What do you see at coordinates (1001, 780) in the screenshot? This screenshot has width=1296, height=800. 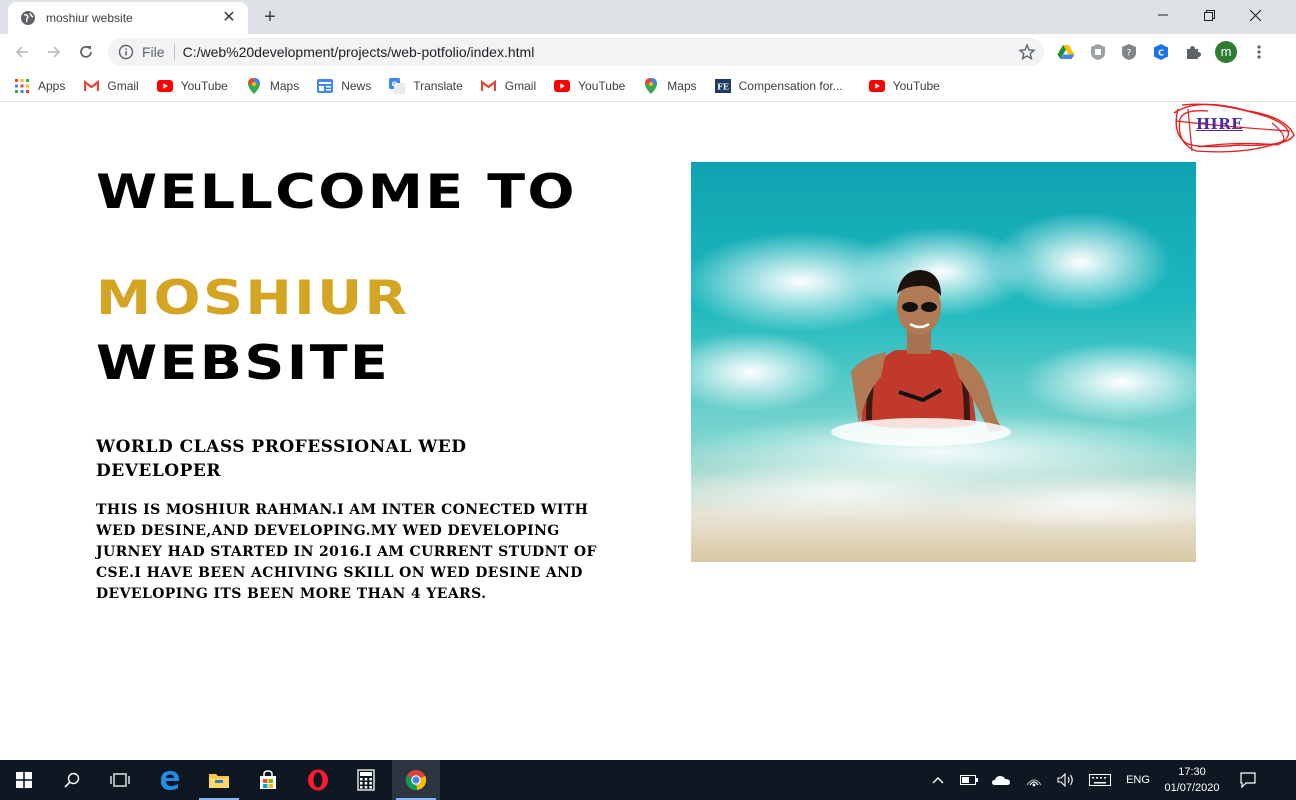 I see `onedrive-cloud-icon` at bounding box center [1001, 780].